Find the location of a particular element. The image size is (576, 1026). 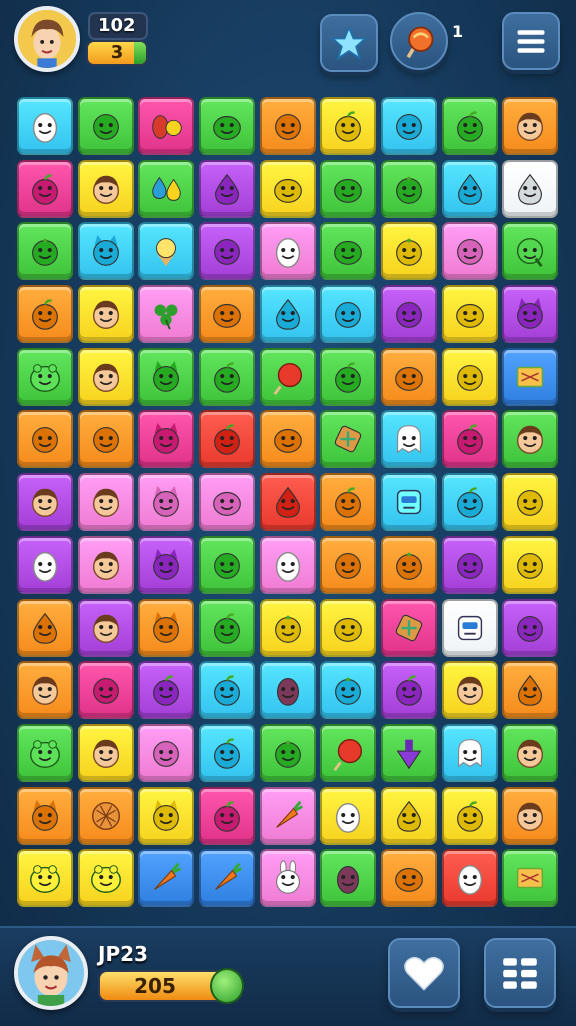

grid-button is located at coordinates (520, 973).